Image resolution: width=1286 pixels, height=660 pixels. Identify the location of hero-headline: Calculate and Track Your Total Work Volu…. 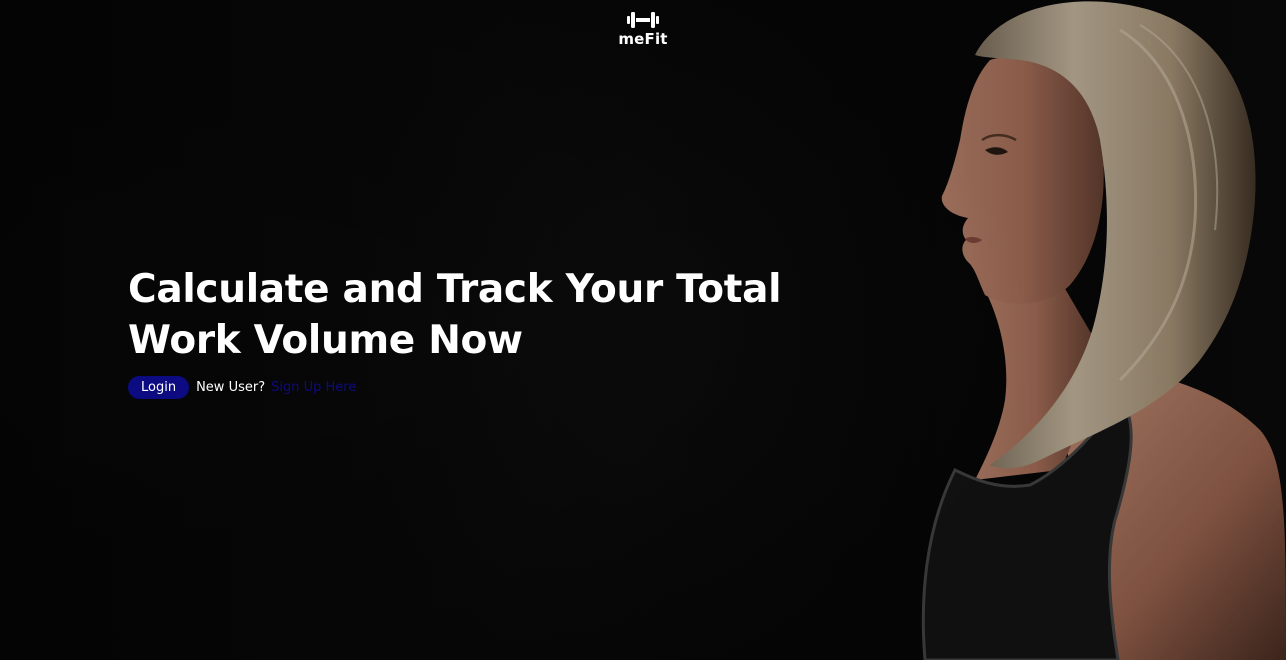
(455, 315).